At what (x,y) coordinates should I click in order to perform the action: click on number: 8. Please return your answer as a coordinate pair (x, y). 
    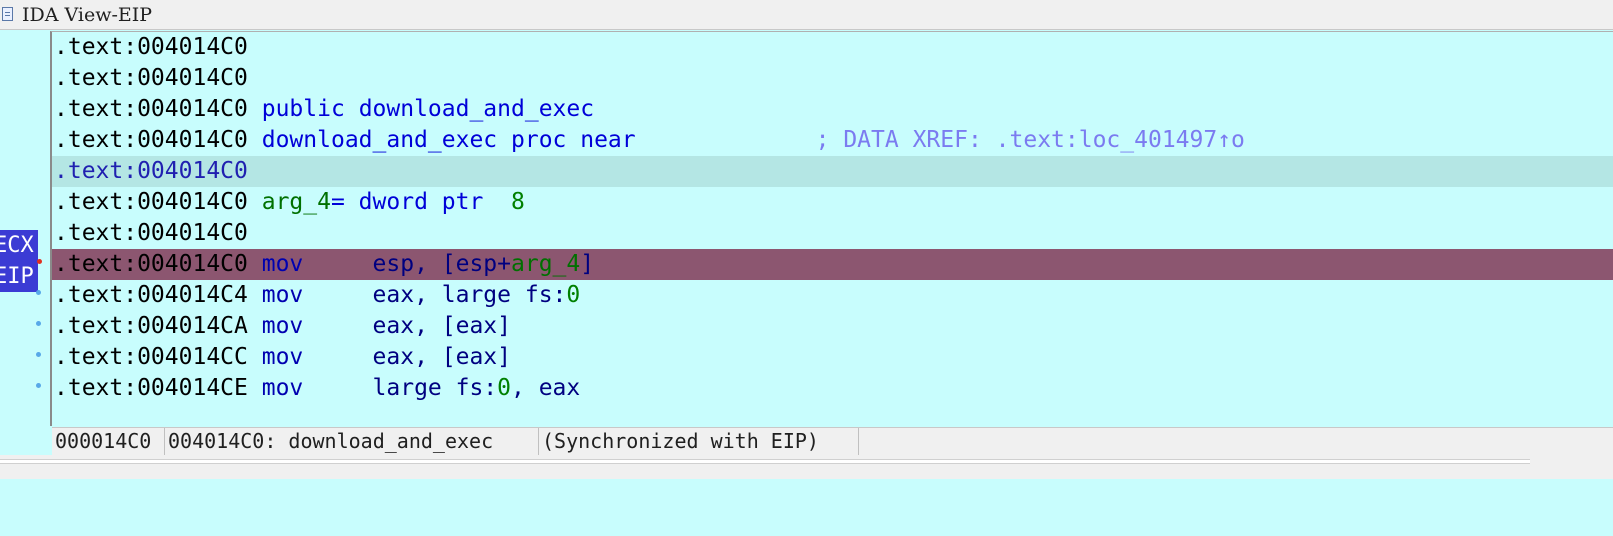
    Looking at the image, I should click on (518, 202).